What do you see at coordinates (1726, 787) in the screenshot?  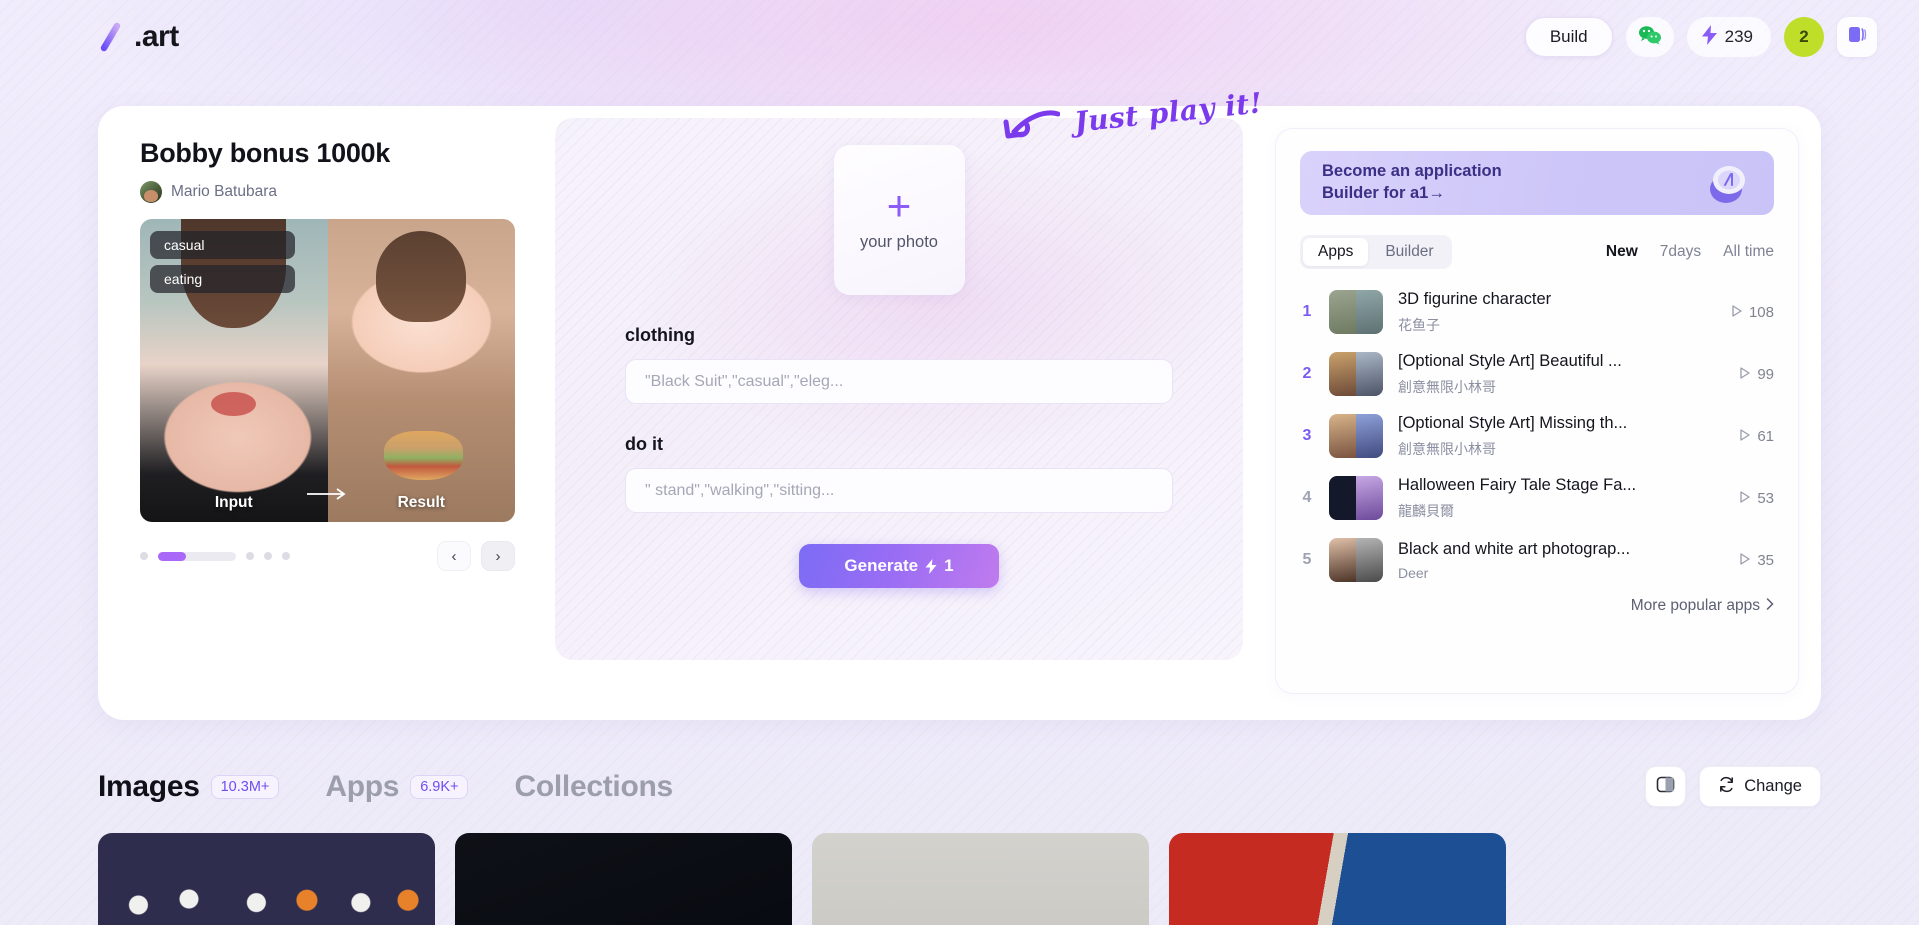 I see `refresh-icon` at bounding box center [1726, 787].